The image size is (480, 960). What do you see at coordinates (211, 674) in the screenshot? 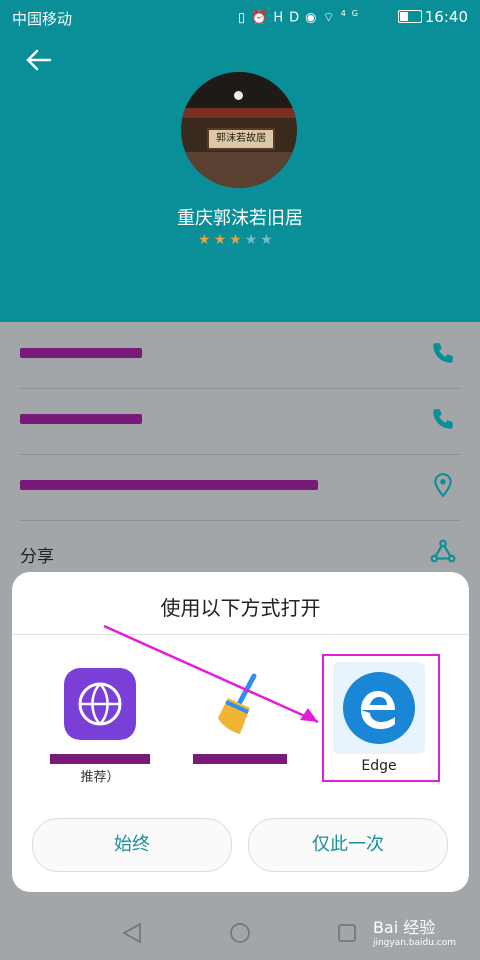
I see `annotation-arrow` at bounding box center [211, 674].